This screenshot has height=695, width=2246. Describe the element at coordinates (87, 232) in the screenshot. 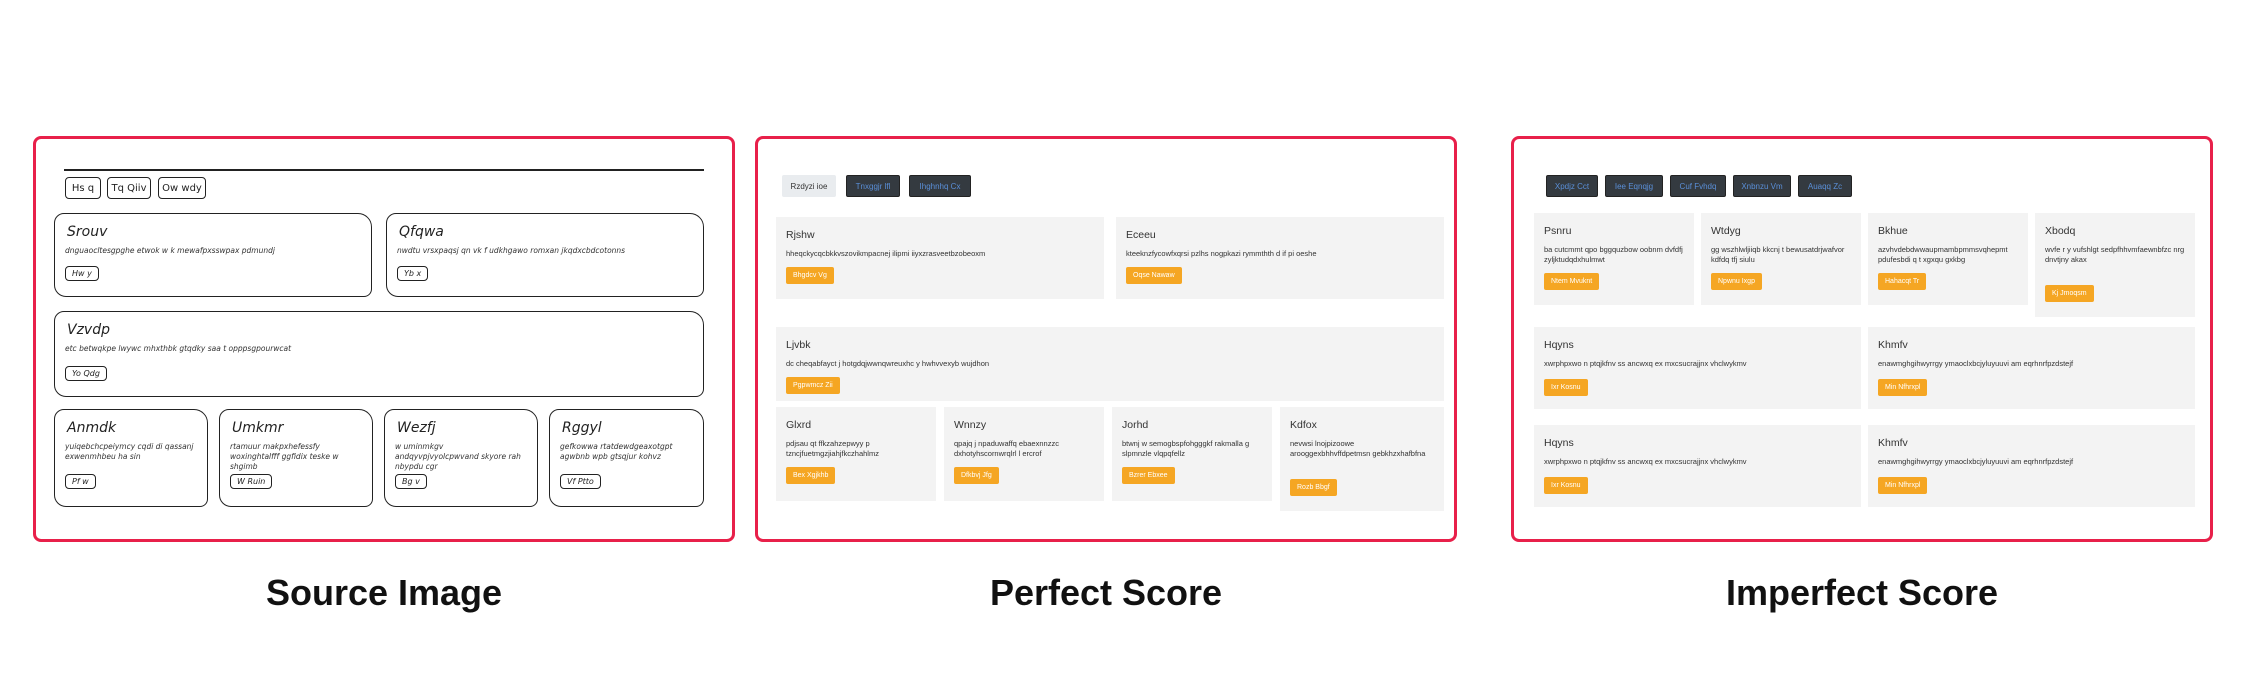

I see `card-title: Srouv` at that location.